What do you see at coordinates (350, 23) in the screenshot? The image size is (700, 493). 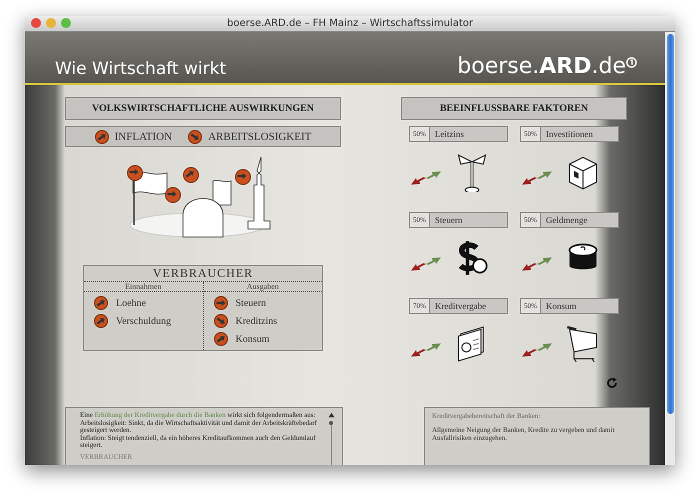 I see `window-title: boerse.ARD.de – FH Mainz – Wirtschaftssimulator` at bounding box center [350, 23].